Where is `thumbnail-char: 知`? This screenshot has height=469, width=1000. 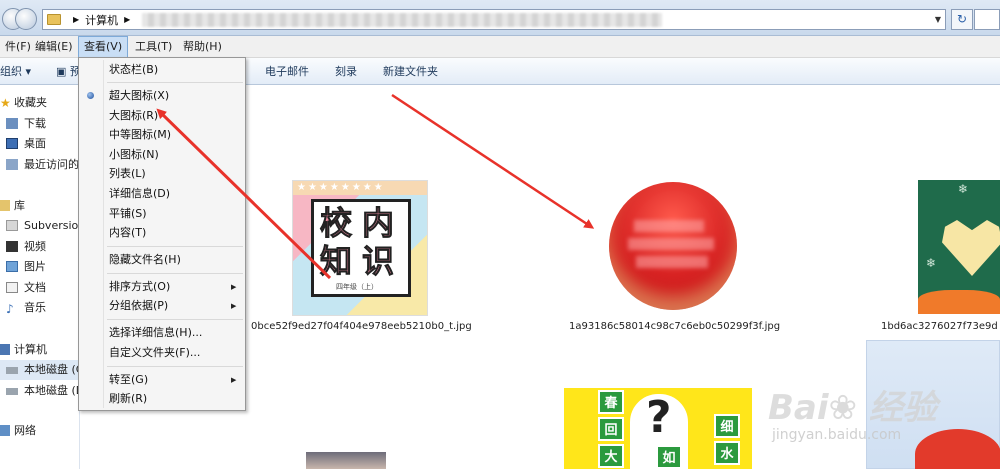 thumbnail-char: 知 is located at coordinates (336, 261).